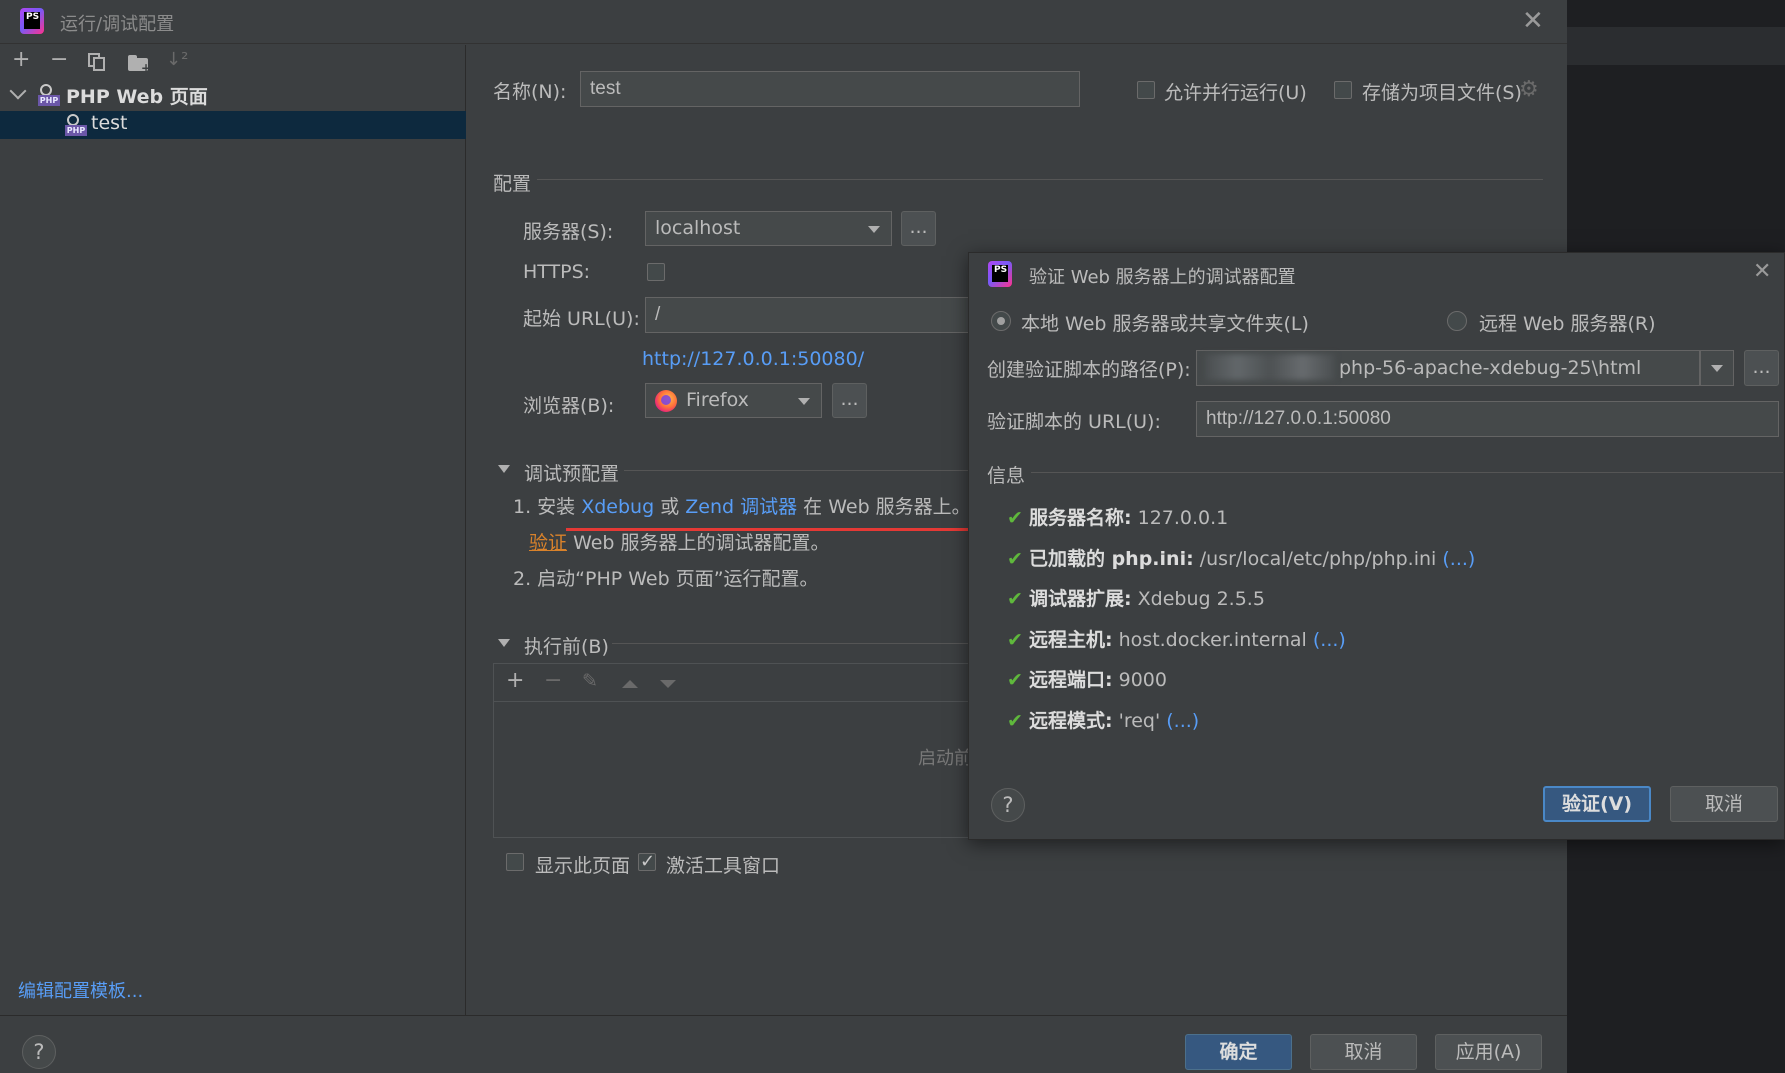 This screenshot has height=1073, width=1785. Describe the element at coordinates (569, 406) in the screenshot. I see `browser-label: 浏览器(B):` at that location.